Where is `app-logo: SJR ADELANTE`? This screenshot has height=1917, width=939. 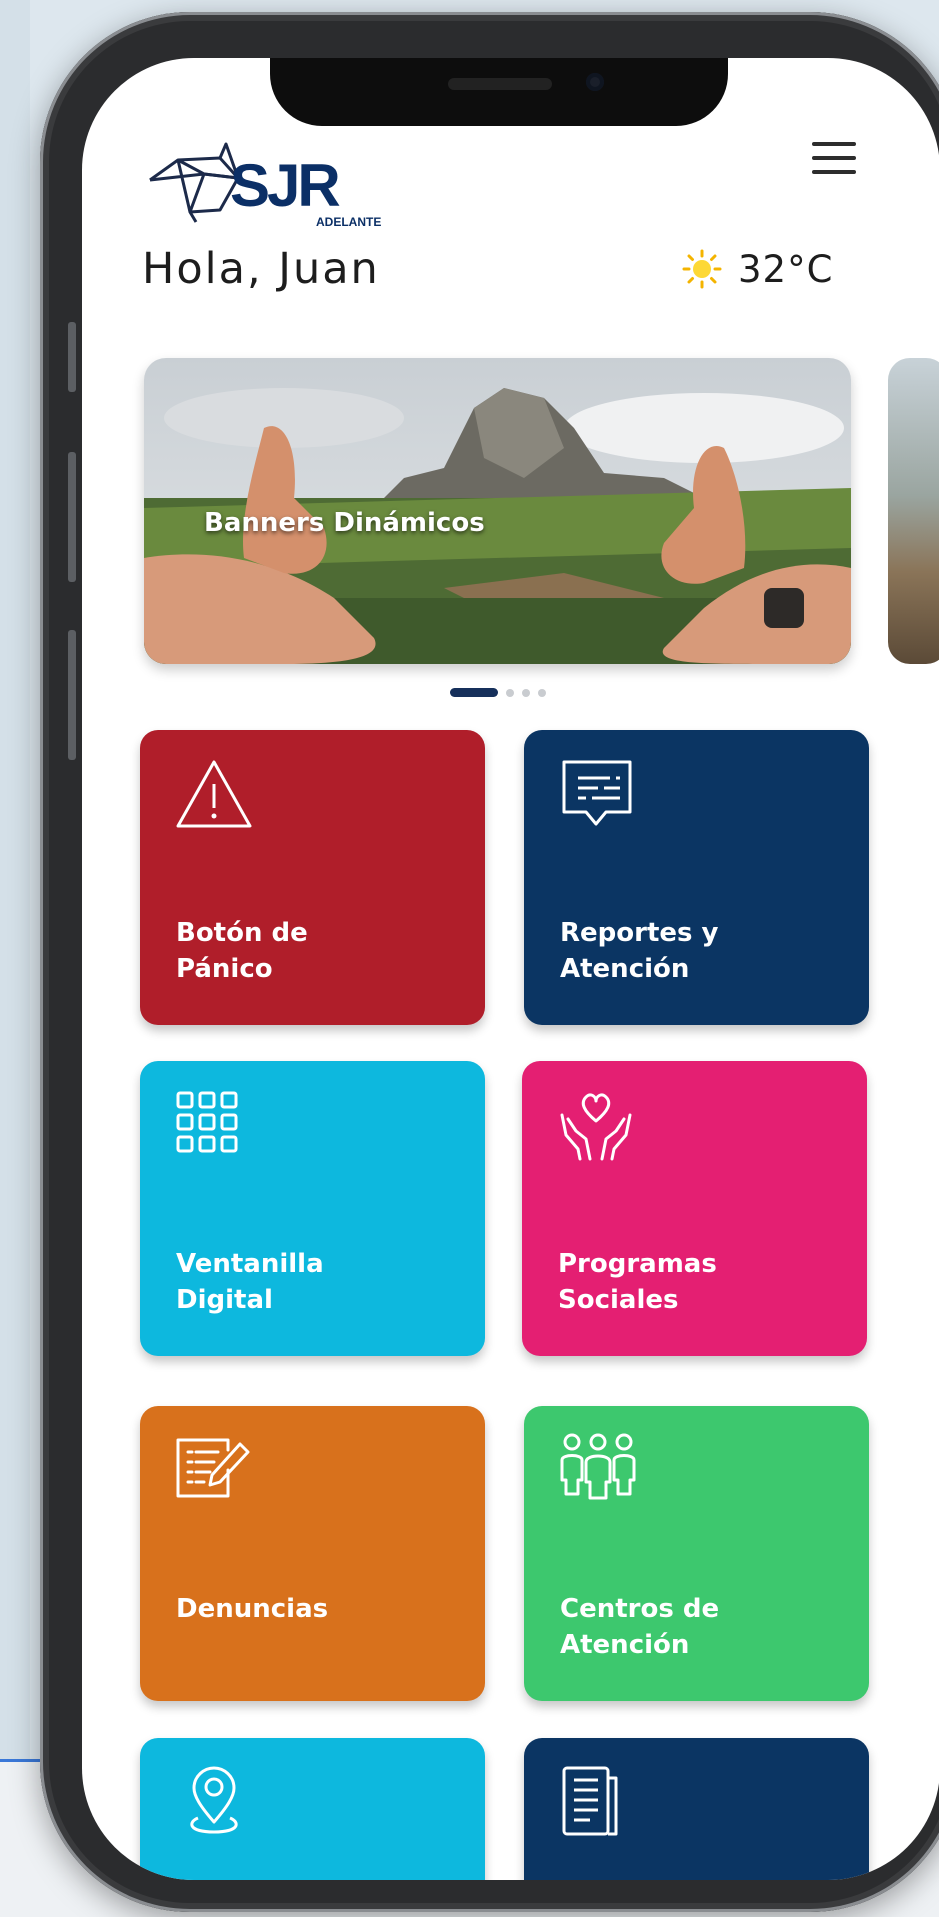 app-logo: SJR ADELANTE is located at coordinates (269, 180).